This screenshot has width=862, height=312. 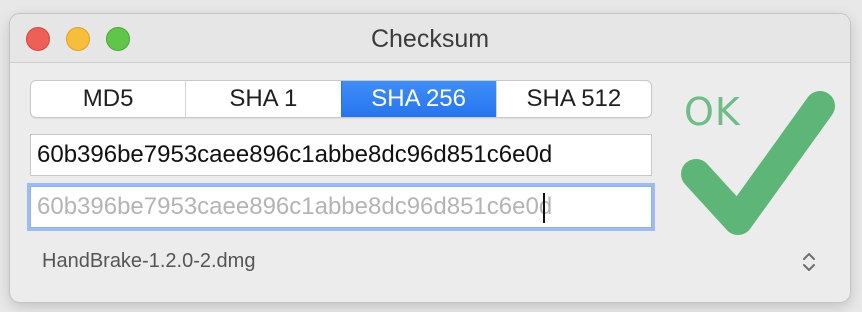 What do you see at coordinates (295, 206) in the screenshot?
I see `compare-hash-text: 60b396be7953caee896c1abbe8dc96d851c6e0d` at bounding box center [295, 206].